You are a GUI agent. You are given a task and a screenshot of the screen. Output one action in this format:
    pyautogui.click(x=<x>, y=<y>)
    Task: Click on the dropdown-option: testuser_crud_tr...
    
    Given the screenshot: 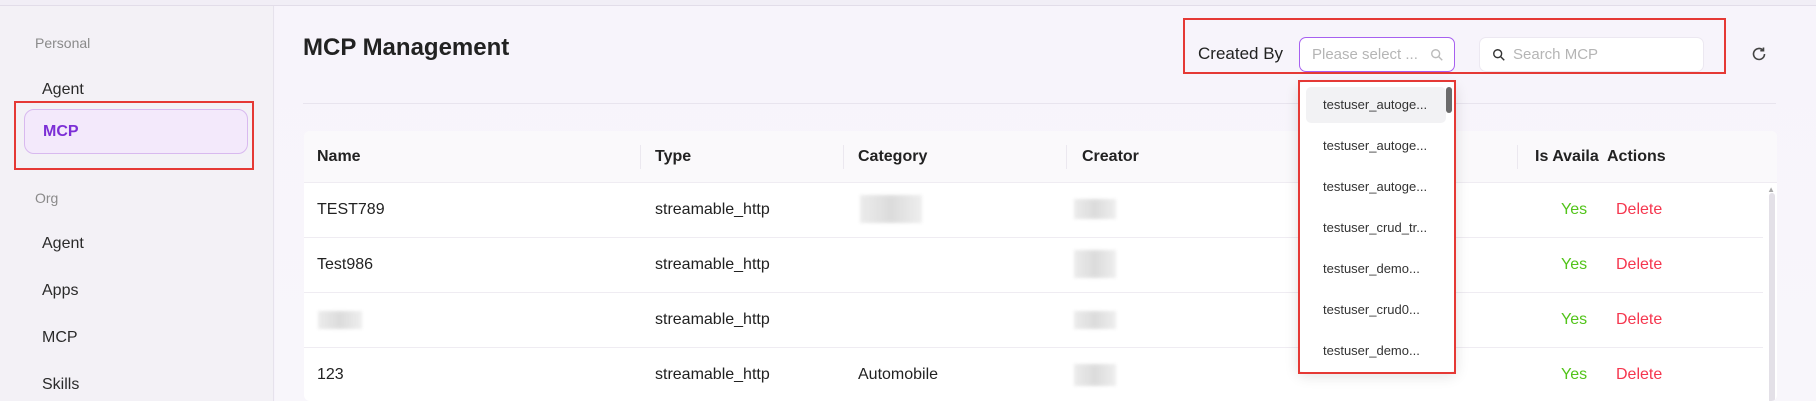 What is the action you would take?
    pyautogui.click(x=1376, y=228)
    